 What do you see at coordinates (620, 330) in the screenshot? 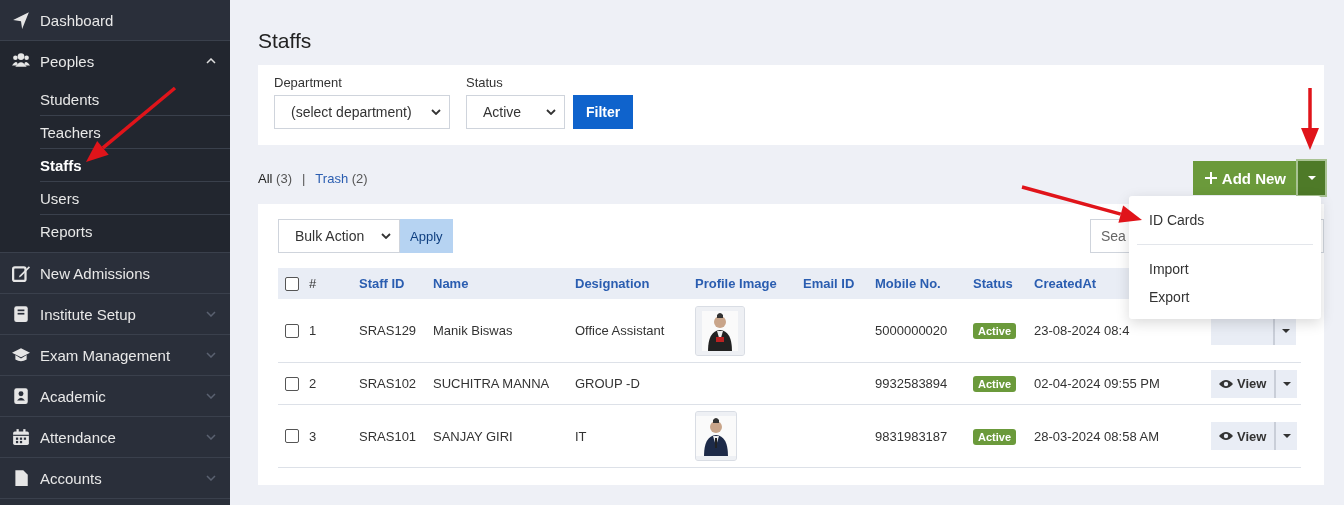
I see `table-cell: Office Assistant` at bounding box center [620, 330].